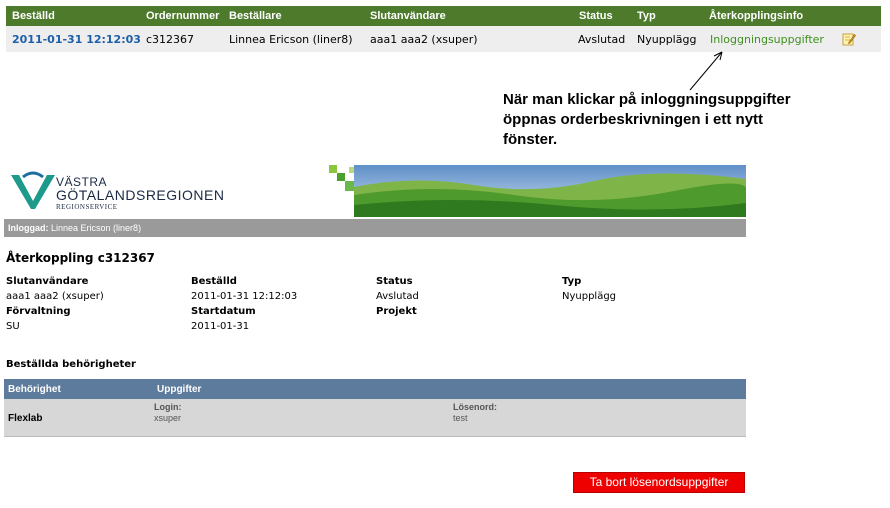  Describe the element at coordinates (28, 228) in the screenshot. I see `login-label: Inloggad:` at that location.